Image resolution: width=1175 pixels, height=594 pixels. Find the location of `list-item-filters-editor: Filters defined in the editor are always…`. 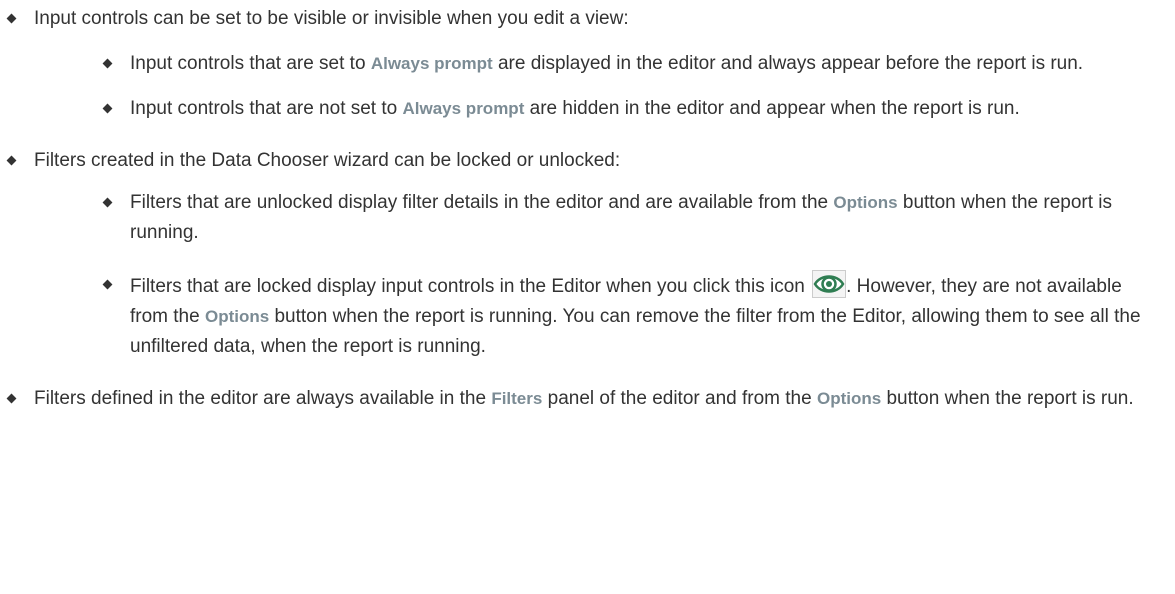

list-item-filters-editor: Filters defined in the editor are always… is located at coordinates (582, 399).